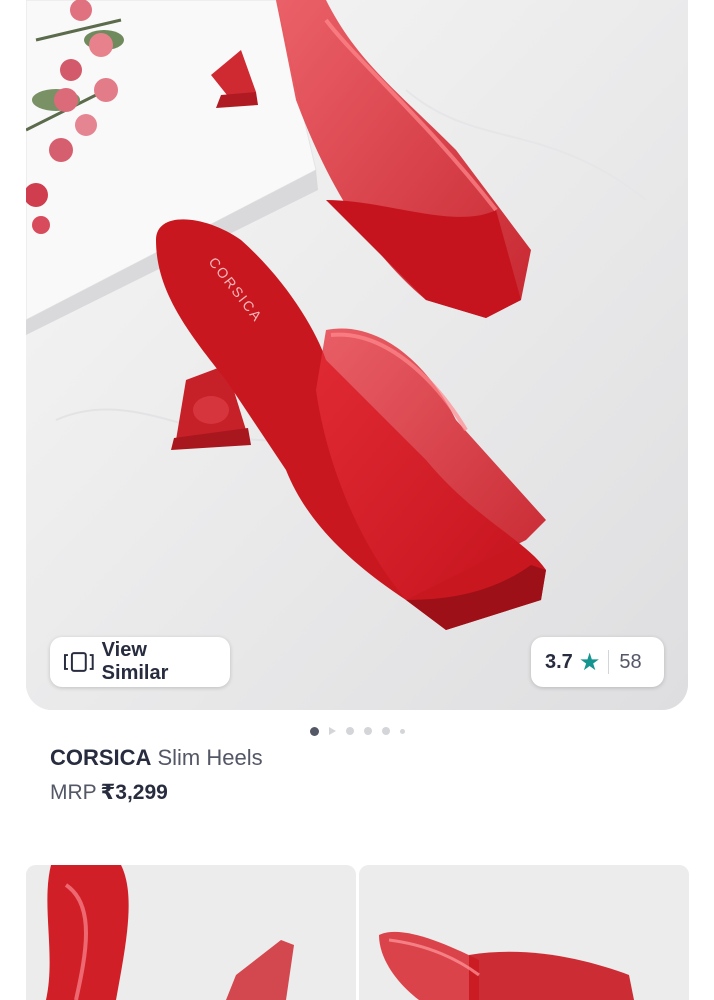 This screenshot has width=714, height=1000. What do you see at coordinates (609, 662) in the screenshot?
I see `rating-divider` at bounding box center [609, 662].